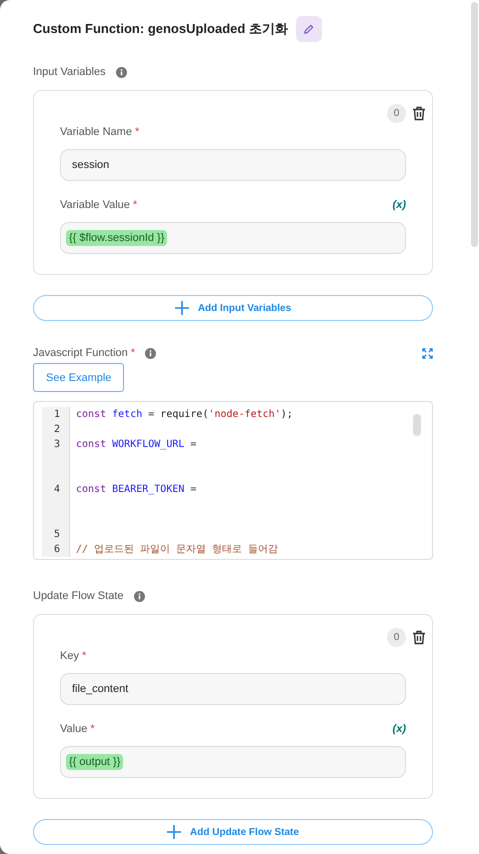 Image resolution: width=479 pixels, height=854 pixels. I want to click on code-token: WORKFLOW_URL, so click(147, 444).